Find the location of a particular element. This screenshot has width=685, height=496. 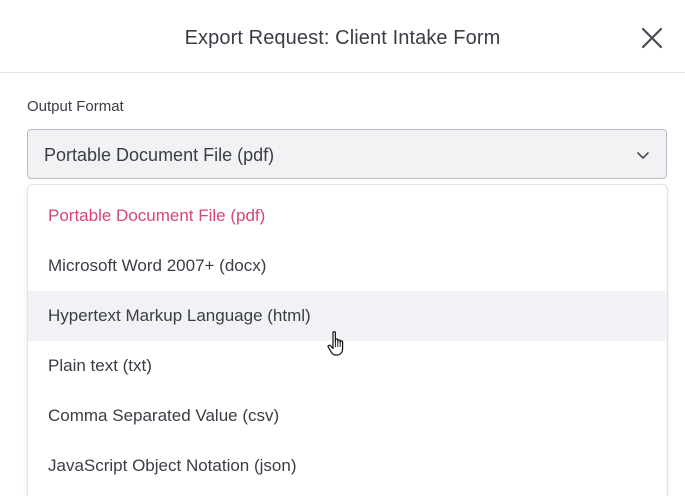

close-icon is located at coordinates (652, 38).